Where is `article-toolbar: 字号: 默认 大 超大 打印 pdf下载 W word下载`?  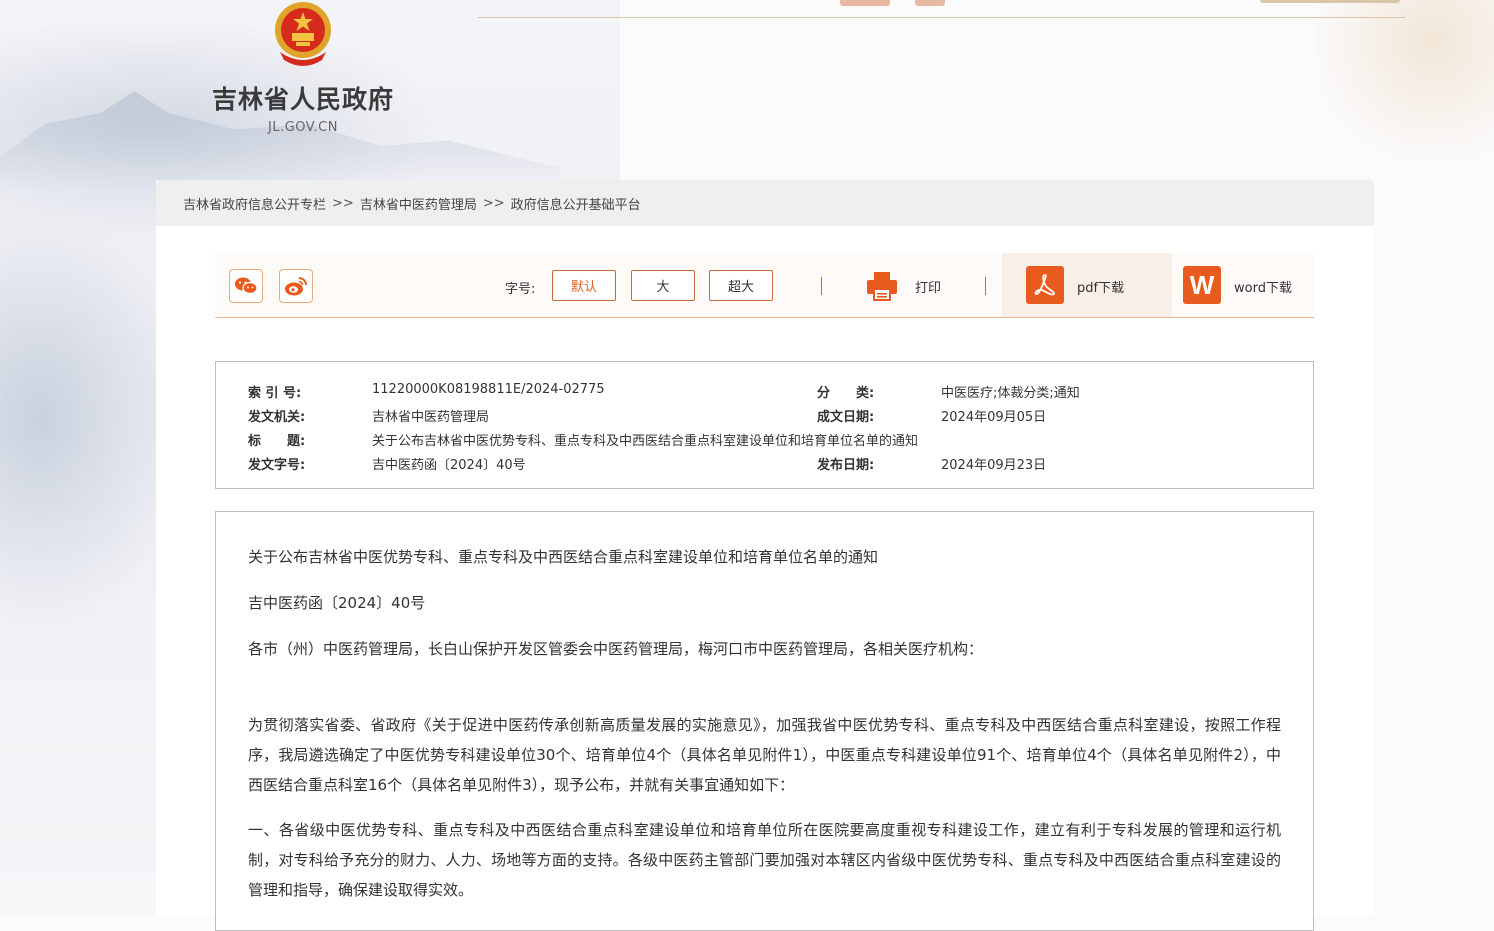
article-toolbar: 字号: 默认 大 超大 打印 pdf下载 W word下载 is located at coordinates (764, 285).